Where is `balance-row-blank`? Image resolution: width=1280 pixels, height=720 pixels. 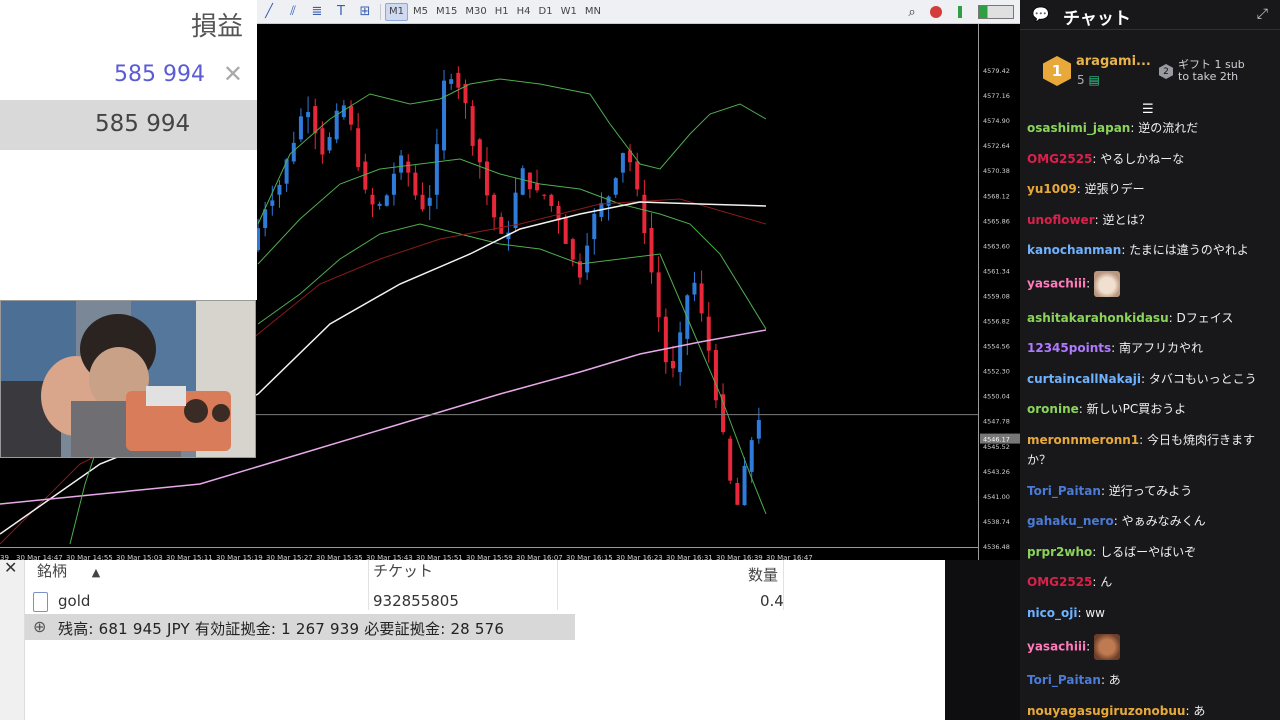 balance-row-blank is located at coordinates (760, 627).